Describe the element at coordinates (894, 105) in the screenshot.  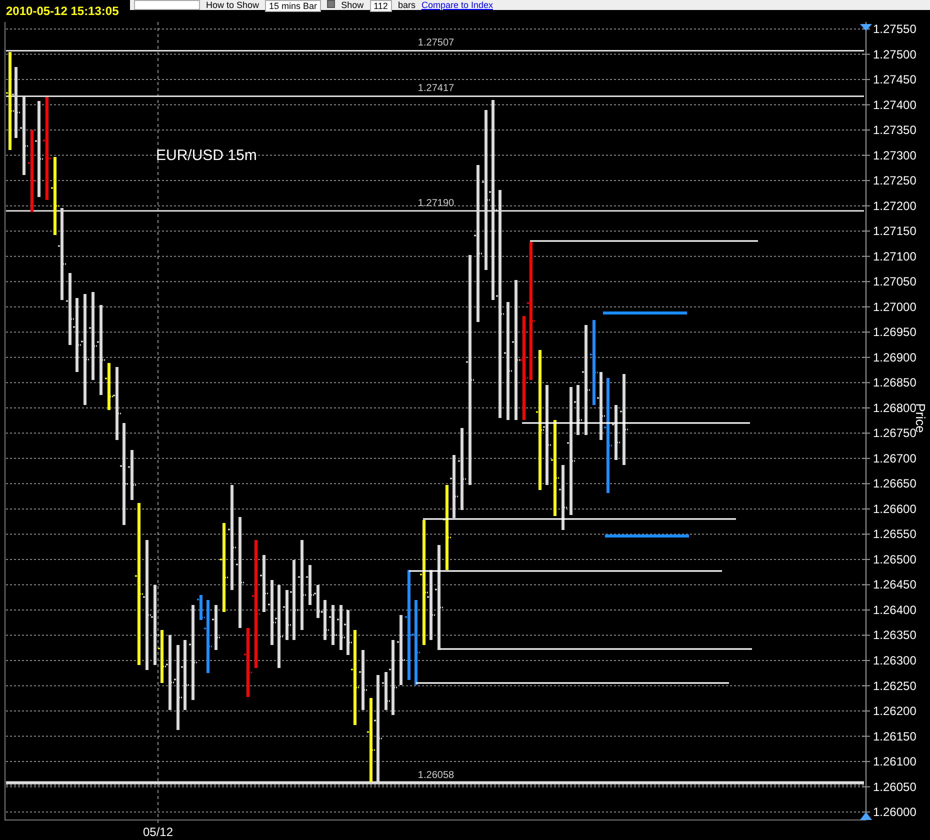
I see `price-axis-label: 1.27400` at that location.